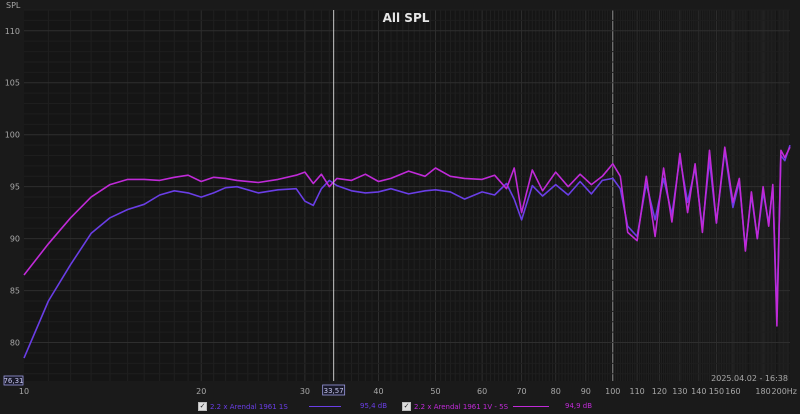 This screenshot has width=800, height=414. I want to click on x-tick-label: 100, so click(612, 391).